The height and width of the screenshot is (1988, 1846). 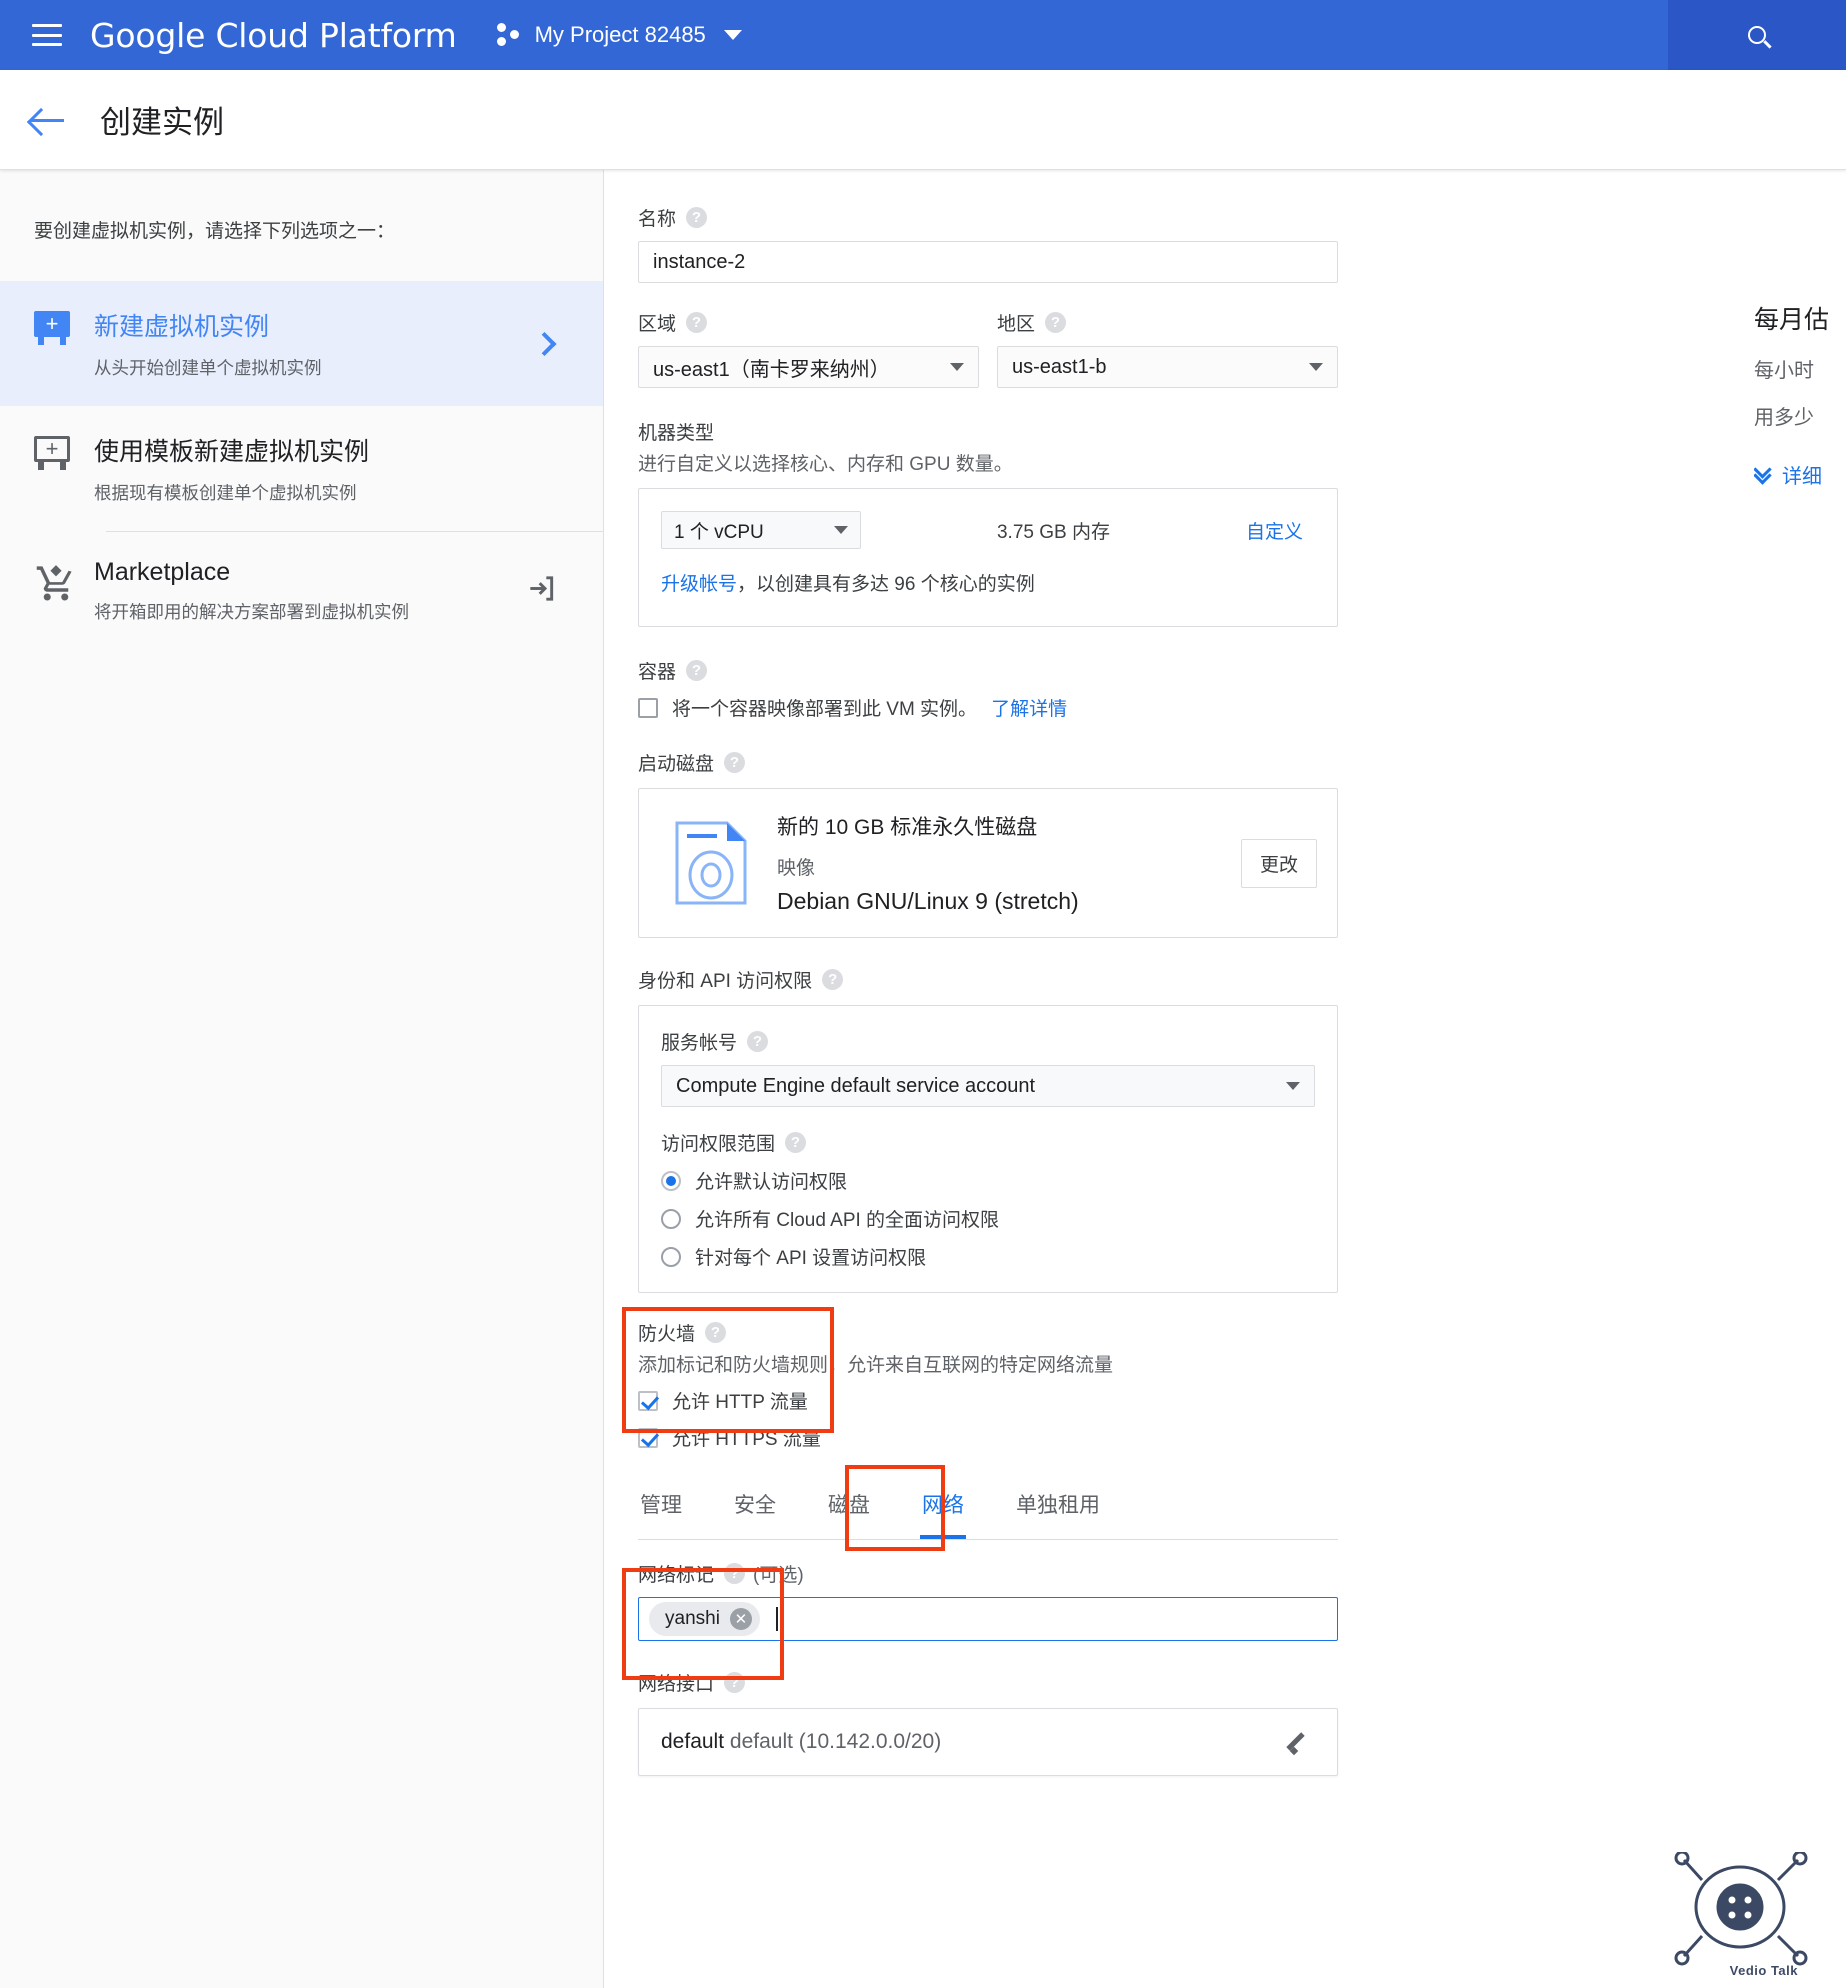 What do you see at coordinates (648, 1400) in the screenshot?
I see `allow-http-checkbox` at bounding box center [648, 1400].